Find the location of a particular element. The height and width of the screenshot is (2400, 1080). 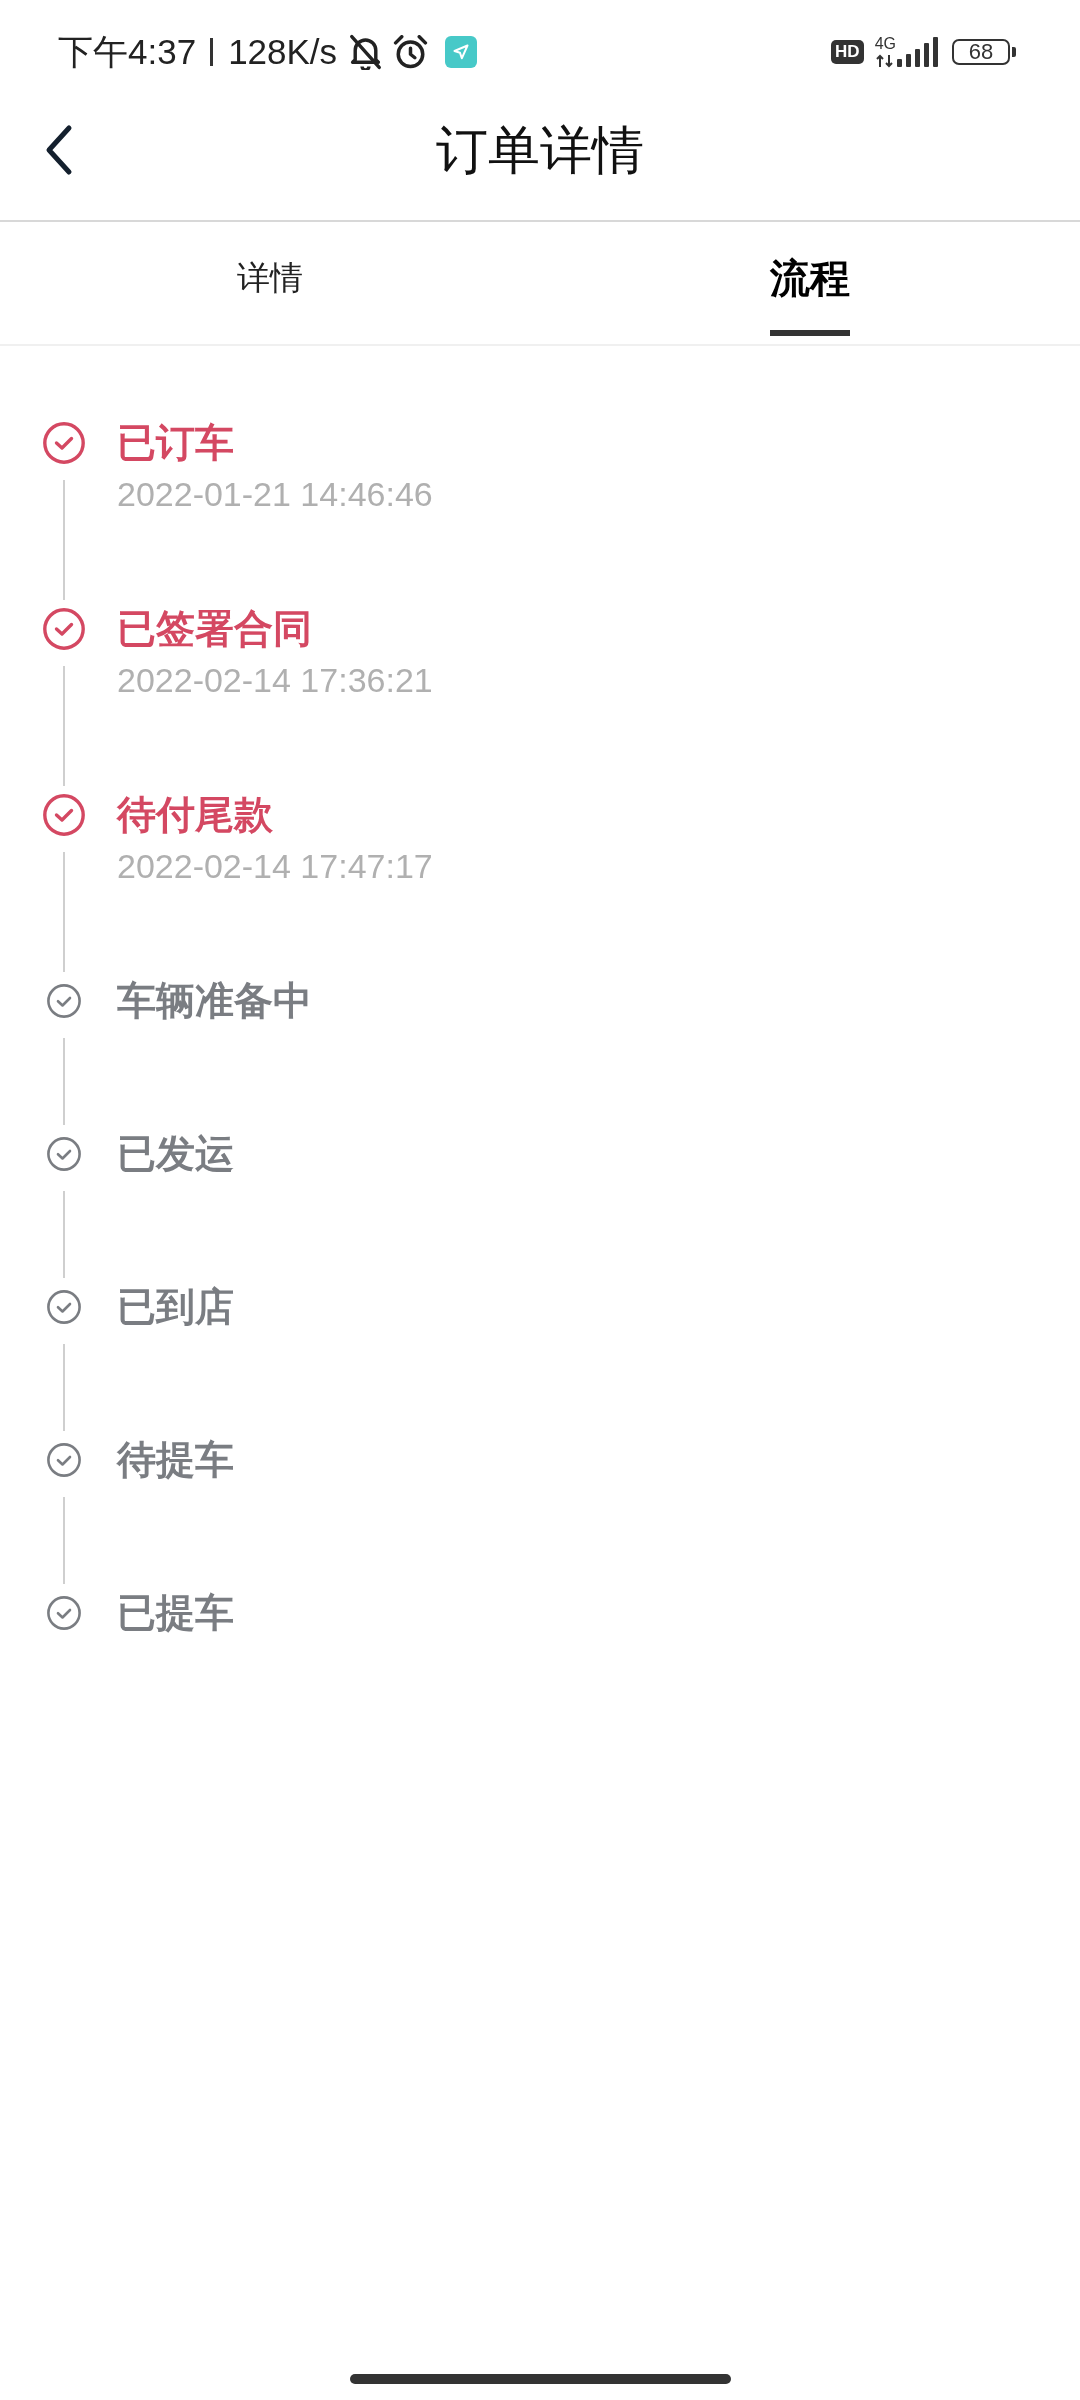

step-title: 已签署合同 is located at coordinates (214, 629).